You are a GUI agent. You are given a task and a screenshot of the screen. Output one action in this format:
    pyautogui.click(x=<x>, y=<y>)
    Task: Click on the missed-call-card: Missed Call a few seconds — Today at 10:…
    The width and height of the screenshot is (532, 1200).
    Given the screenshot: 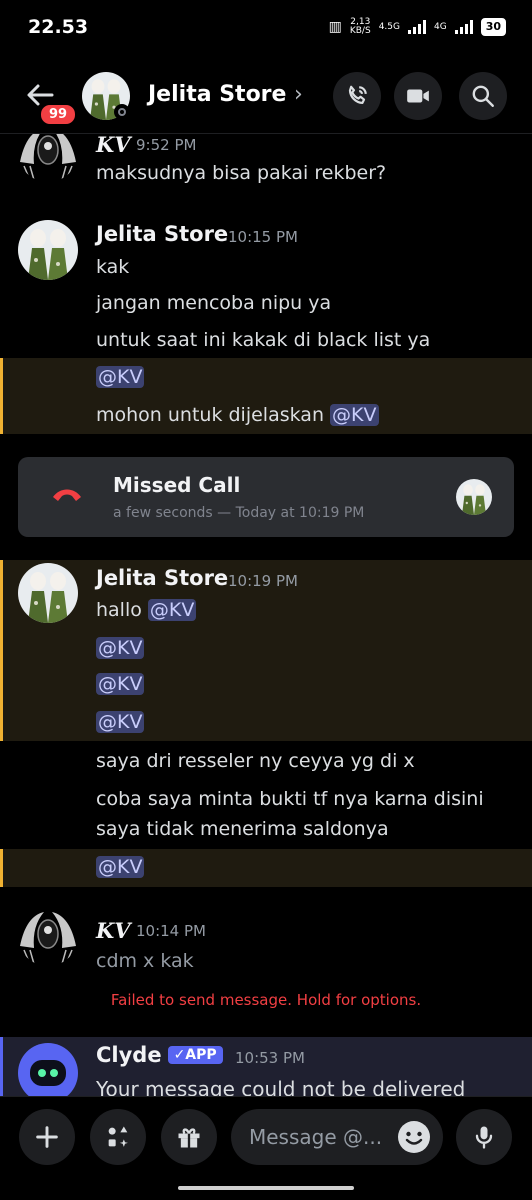 What is the action you would take?
    pyautogui.click(x=266, y=497)
    